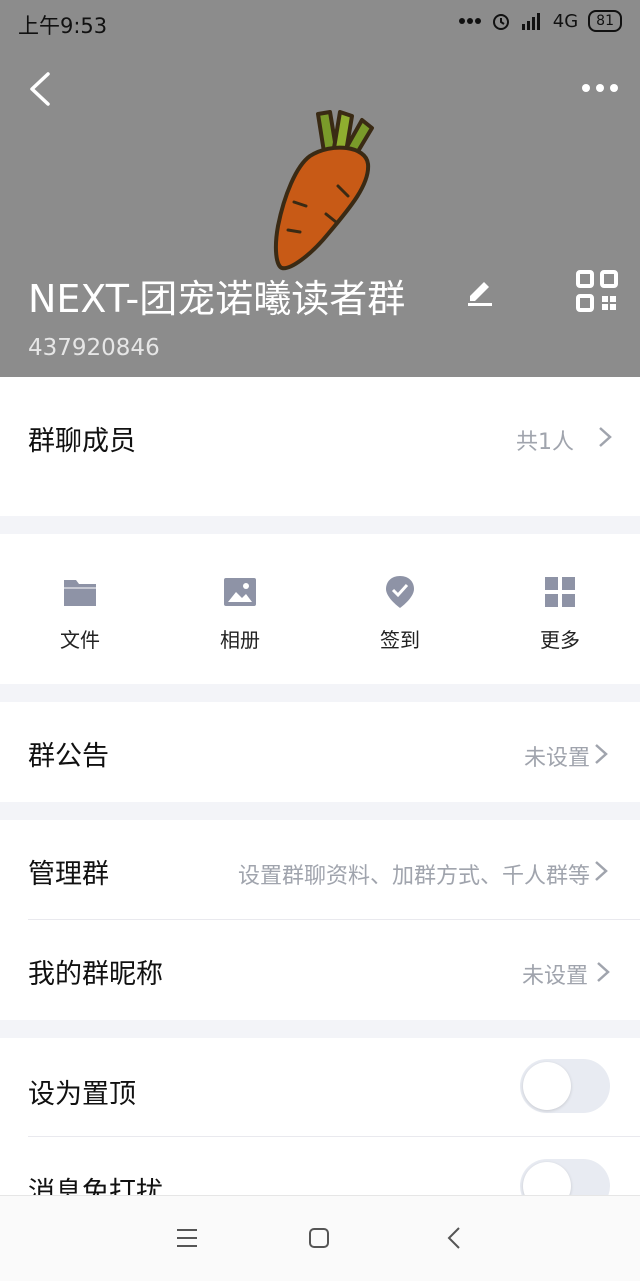  I want to click on back-button, so click(43, 89).